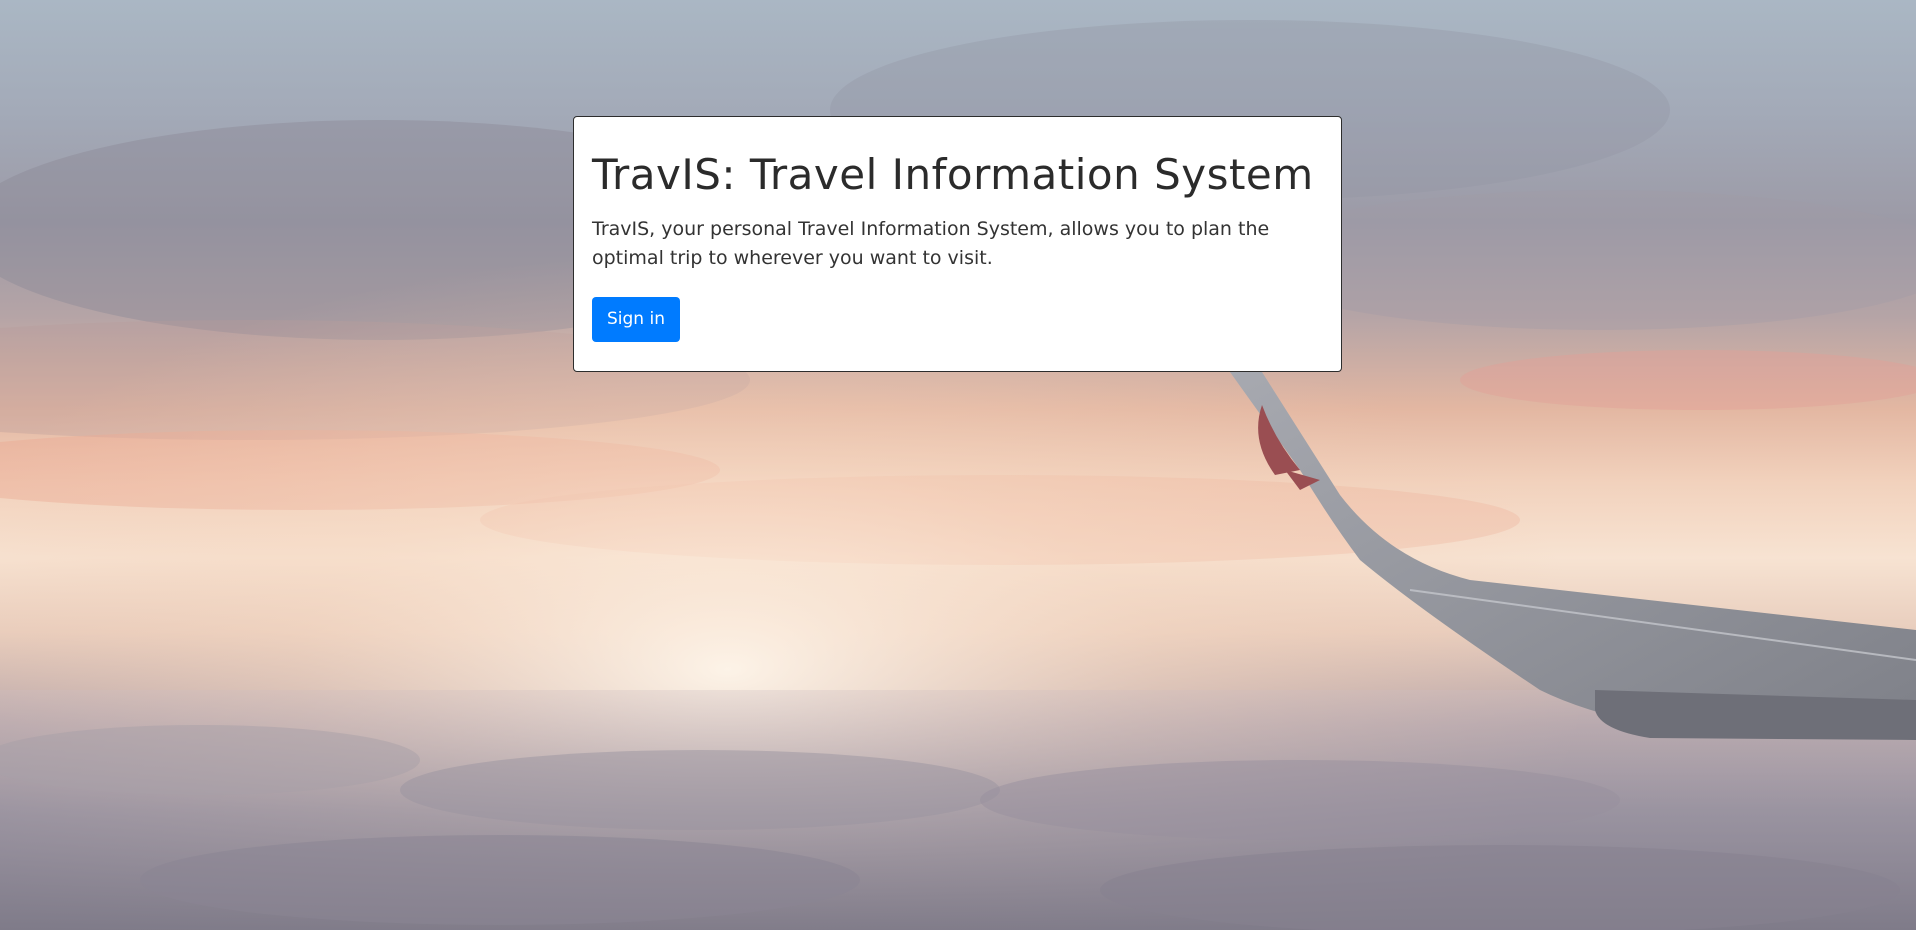  Describe the element at coordinates (953, 174) in the screenshot. I see `page-title: TravIS: Travel Information System` at that location.